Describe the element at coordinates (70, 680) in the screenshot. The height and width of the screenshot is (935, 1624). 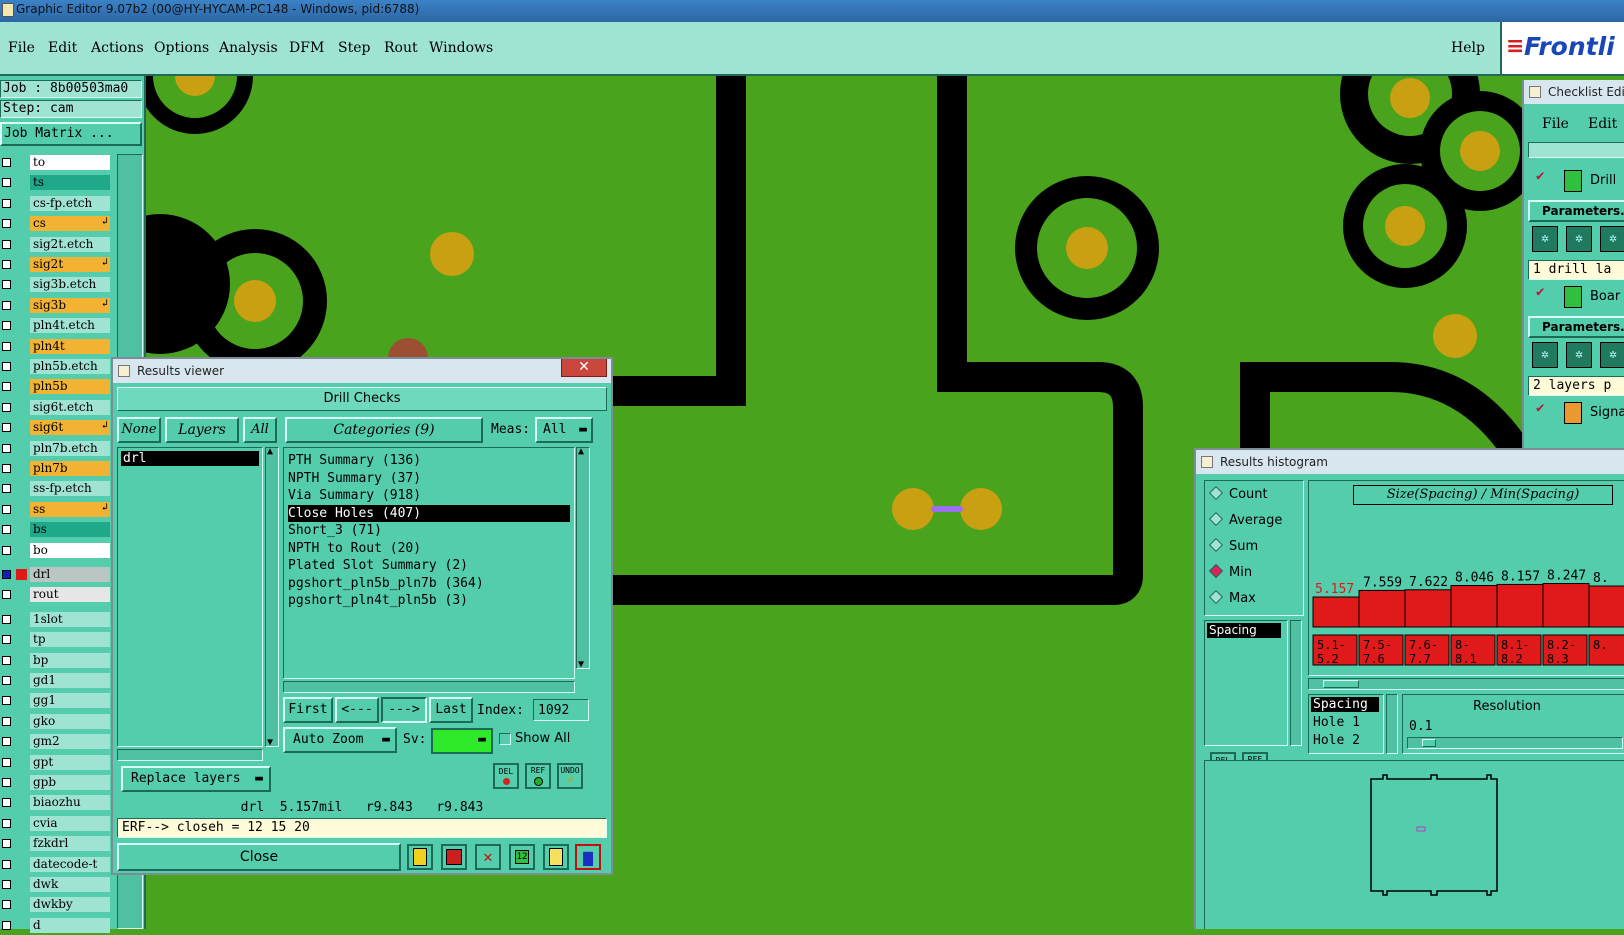
I see `layer-name: gd1` at that location.